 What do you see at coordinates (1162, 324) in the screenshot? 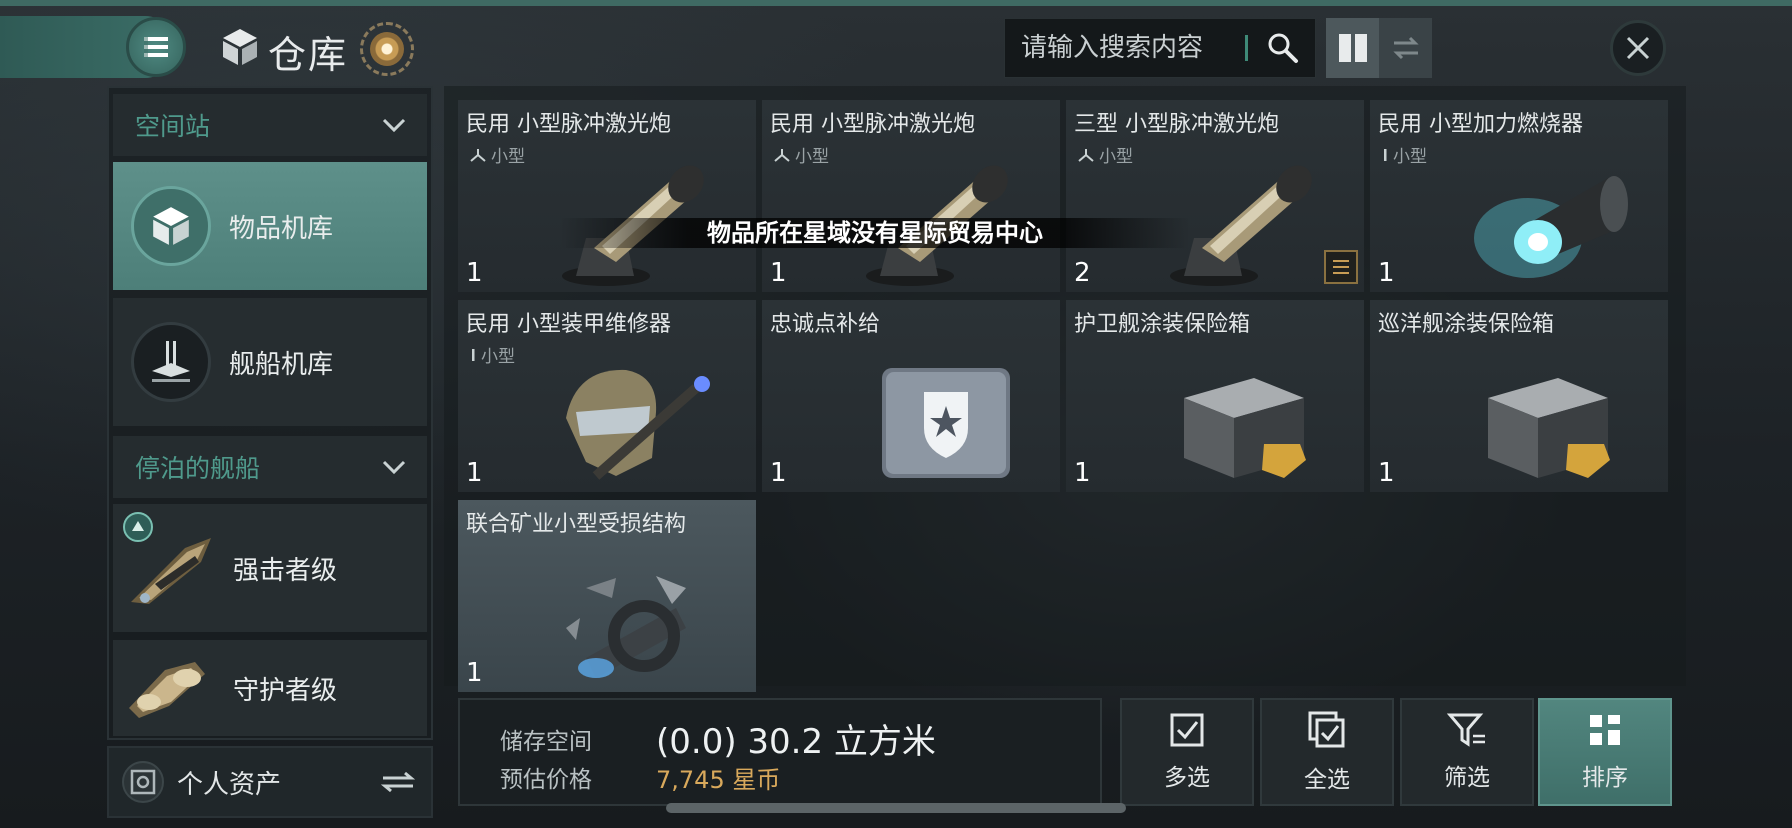
I see `item-name: 护卫舰涂装保险箱` at bounding box center [1162, 324].